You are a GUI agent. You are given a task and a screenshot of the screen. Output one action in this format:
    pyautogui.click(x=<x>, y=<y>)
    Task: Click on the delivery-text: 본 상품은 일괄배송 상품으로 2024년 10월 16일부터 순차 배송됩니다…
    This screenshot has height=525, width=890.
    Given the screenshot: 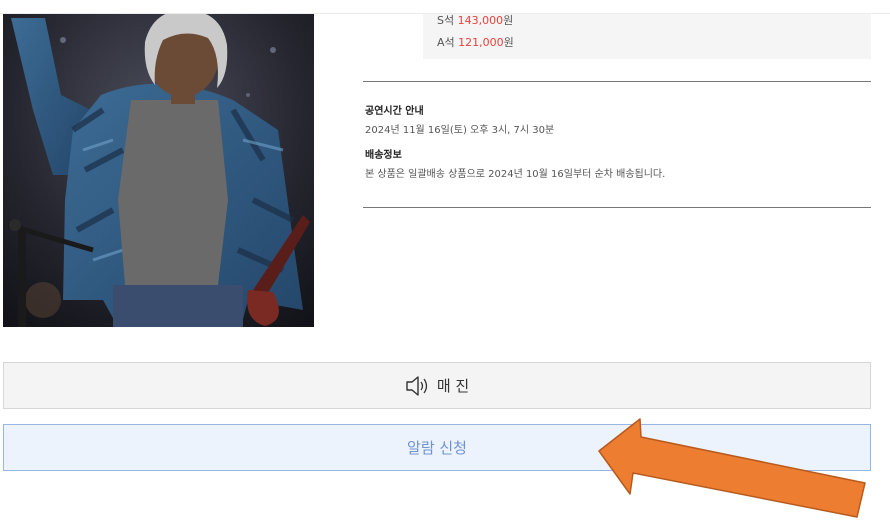 What is the action you would take?
    pyautogui.click(x=515, y=174)
    